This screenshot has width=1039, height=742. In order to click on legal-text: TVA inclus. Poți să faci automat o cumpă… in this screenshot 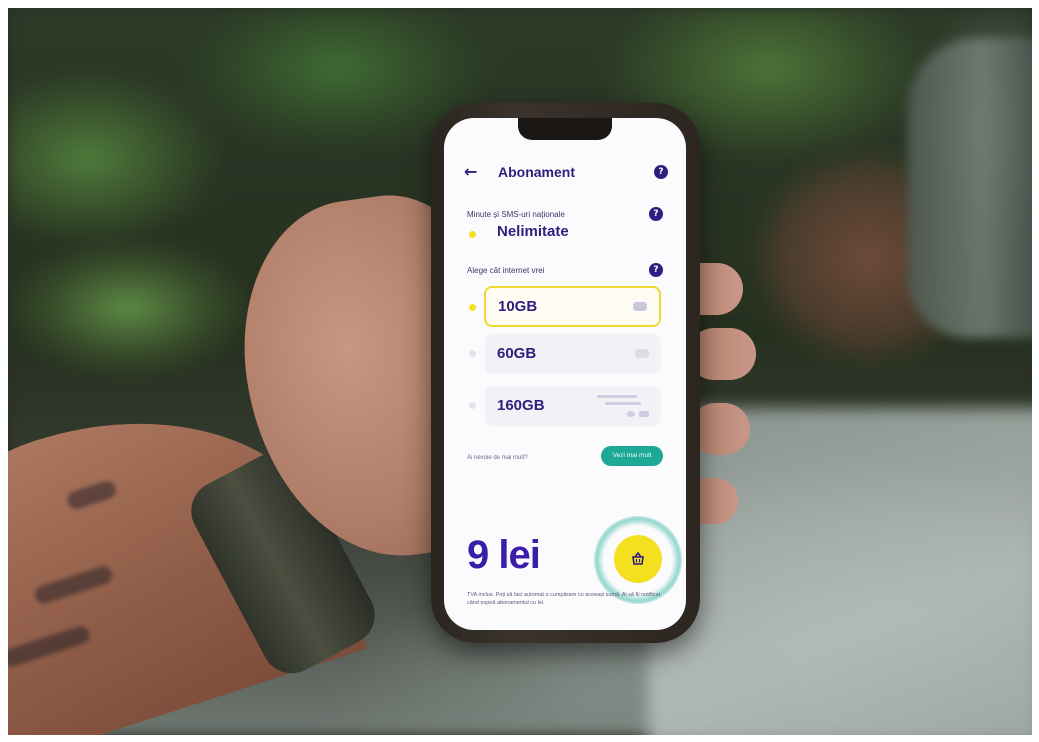, I will do `click(564, 599)`.